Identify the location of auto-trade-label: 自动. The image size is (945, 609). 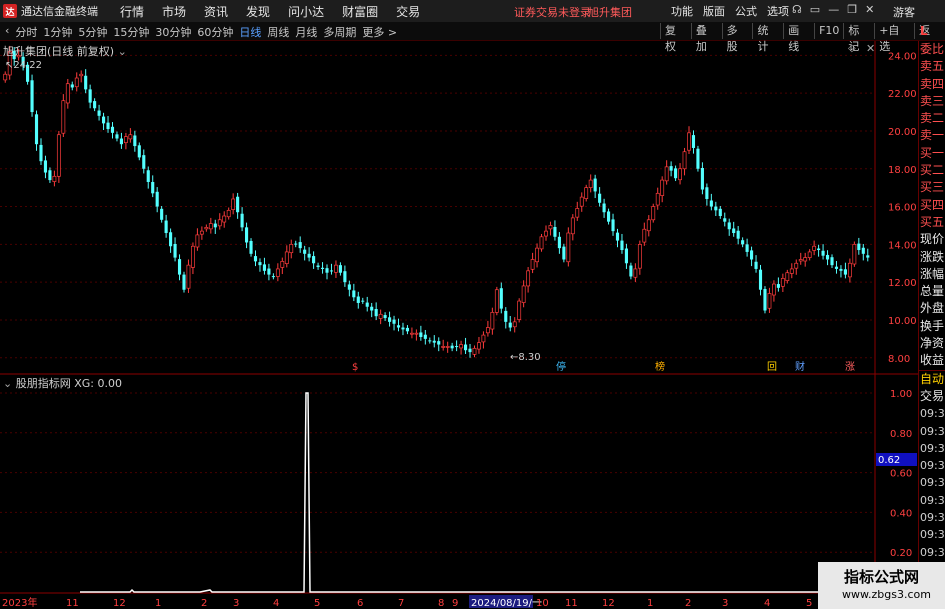
(932, 379).